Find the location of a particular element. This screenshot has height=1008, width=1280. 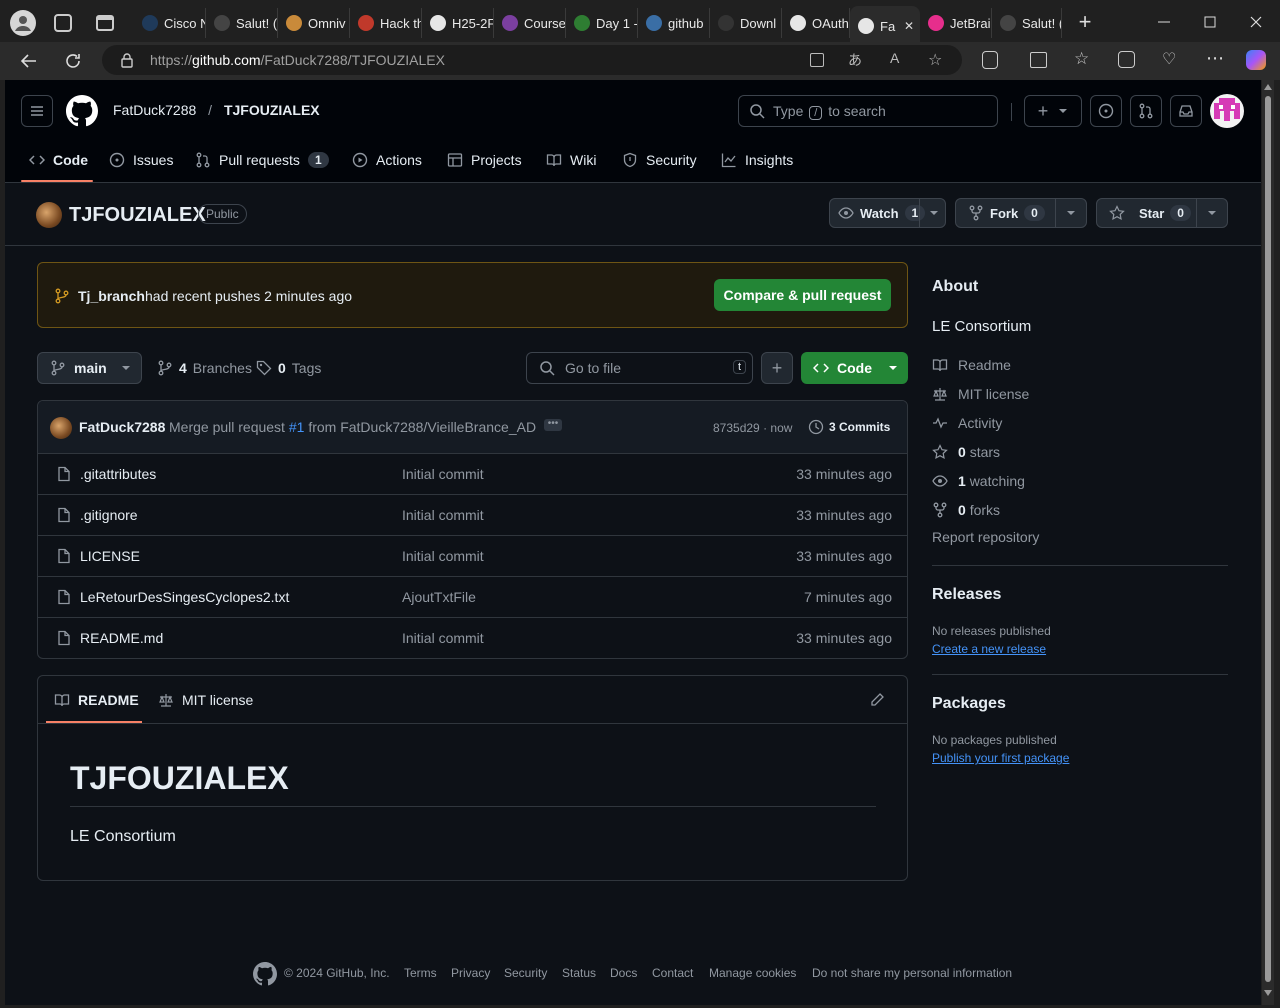

new-tab-button: + is located at coordinates (1085, 22).